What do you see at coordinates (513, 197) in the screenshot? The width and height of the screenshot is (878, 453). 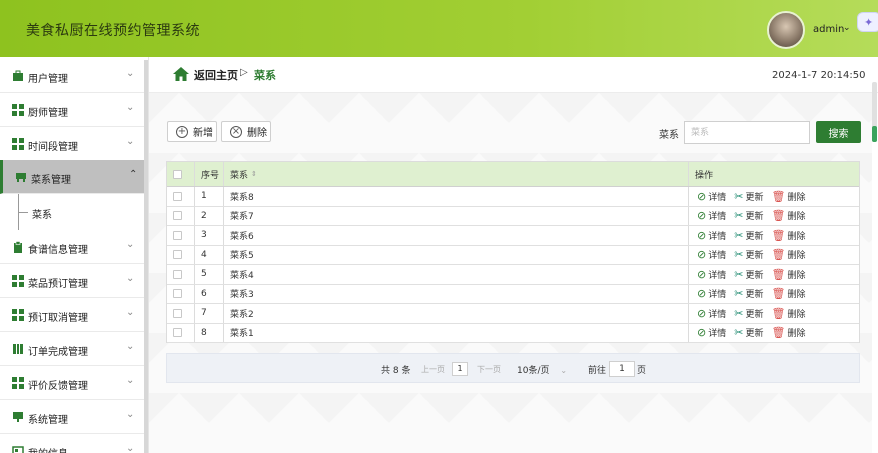 I see `table-row: 1 菜系8 ⊘ 详情 ✂ 更新 🗑 删除` at bounding box center [513, 197].